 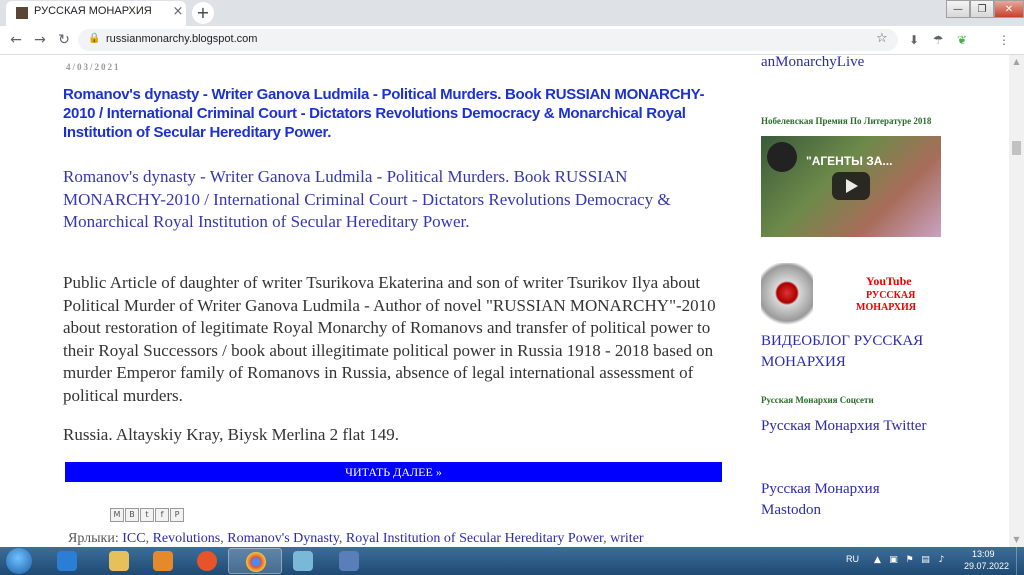 What do you see at coordinates (187, 538) in the screenshot?
I see `label-link: Revolutions` at bounding box center [187, 538].